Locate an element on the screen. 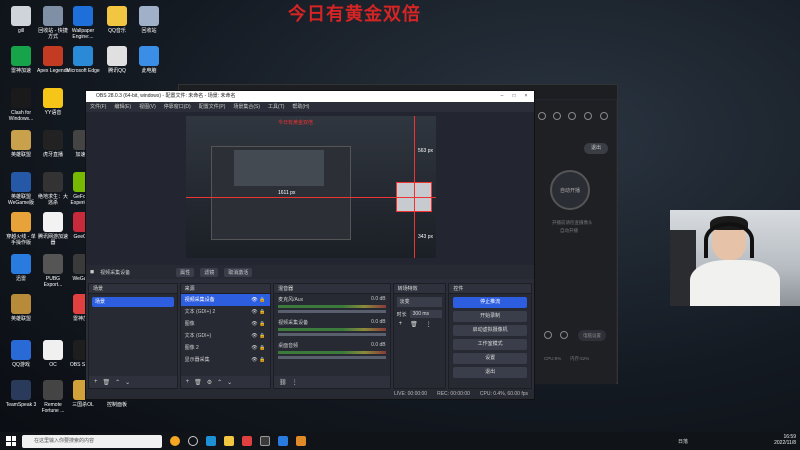  desktop-icon: Microsoft Edge is located at coordinates (83, 60).